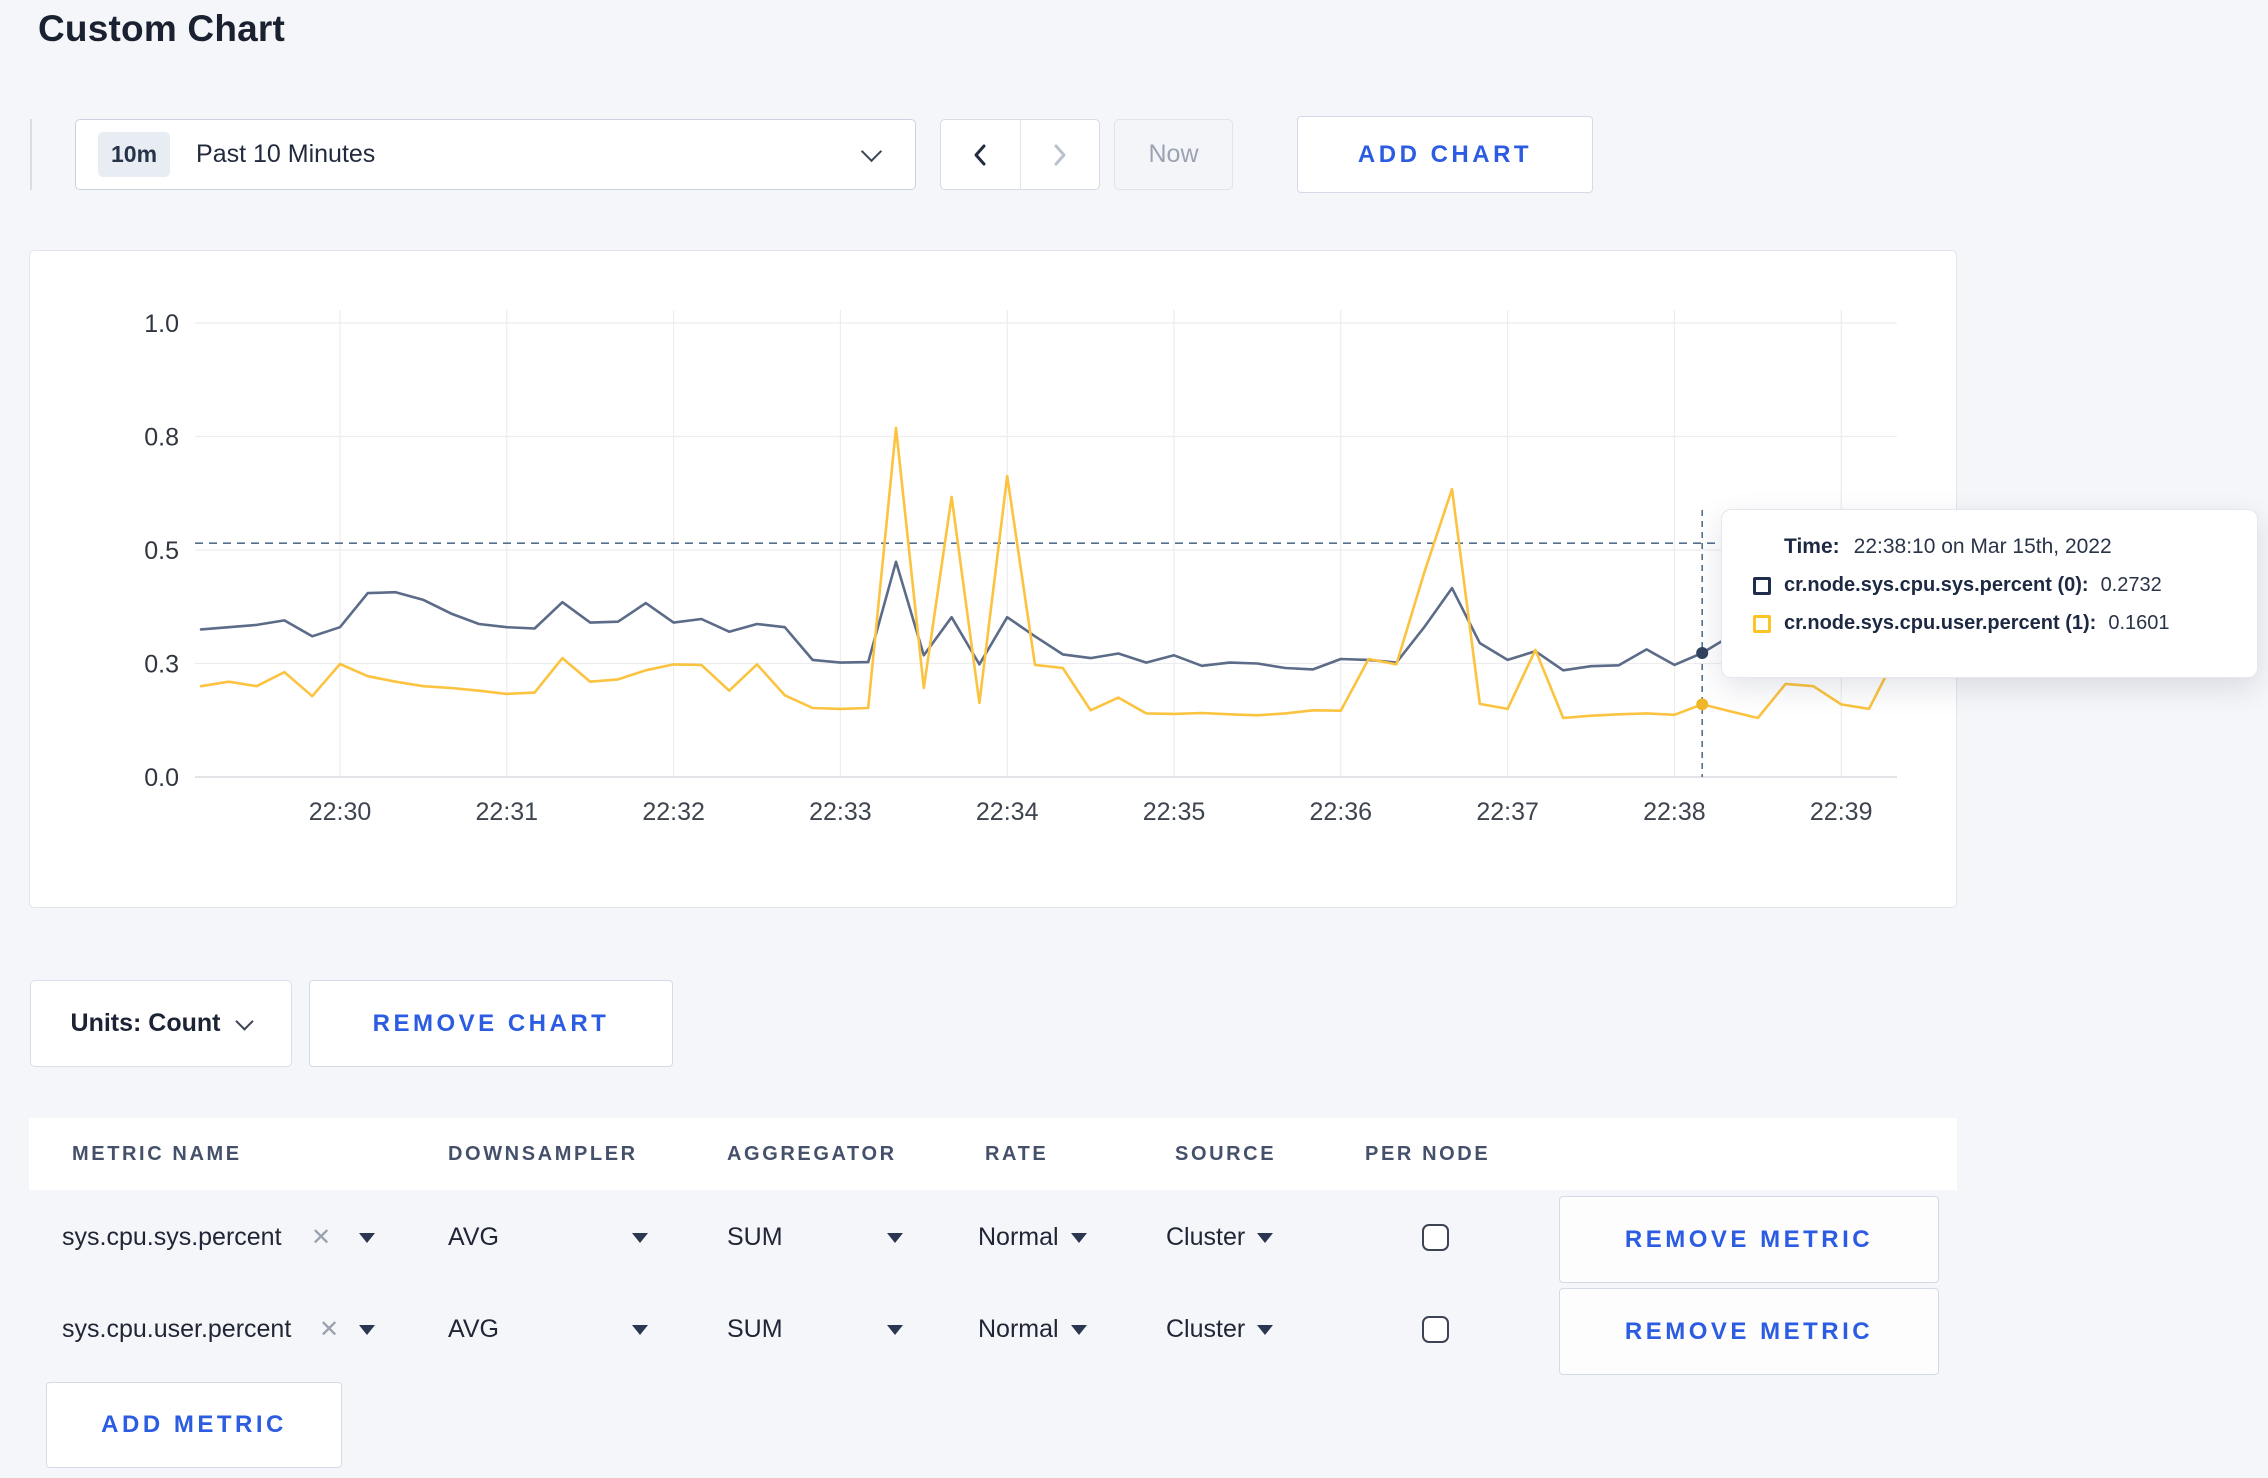 The image size is (2268, 1478). I want to click on metric-name-select: sys.cpu.user.percent, so click(176, 1329).